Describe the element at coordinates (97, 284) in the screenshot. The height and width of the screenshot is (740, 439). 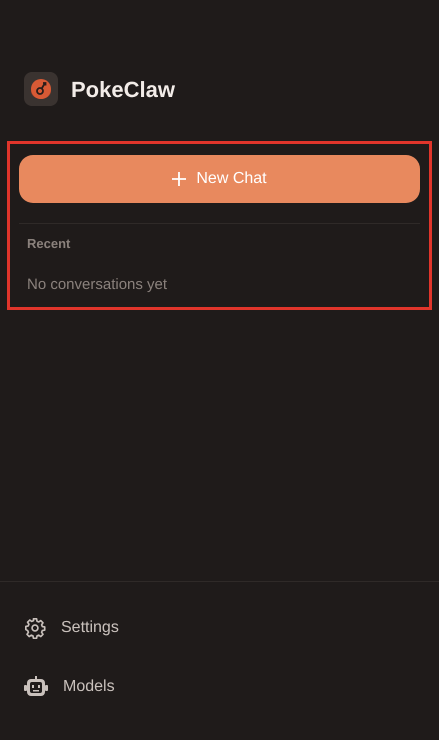
I see `empty-message: No conversations yet` at that location.